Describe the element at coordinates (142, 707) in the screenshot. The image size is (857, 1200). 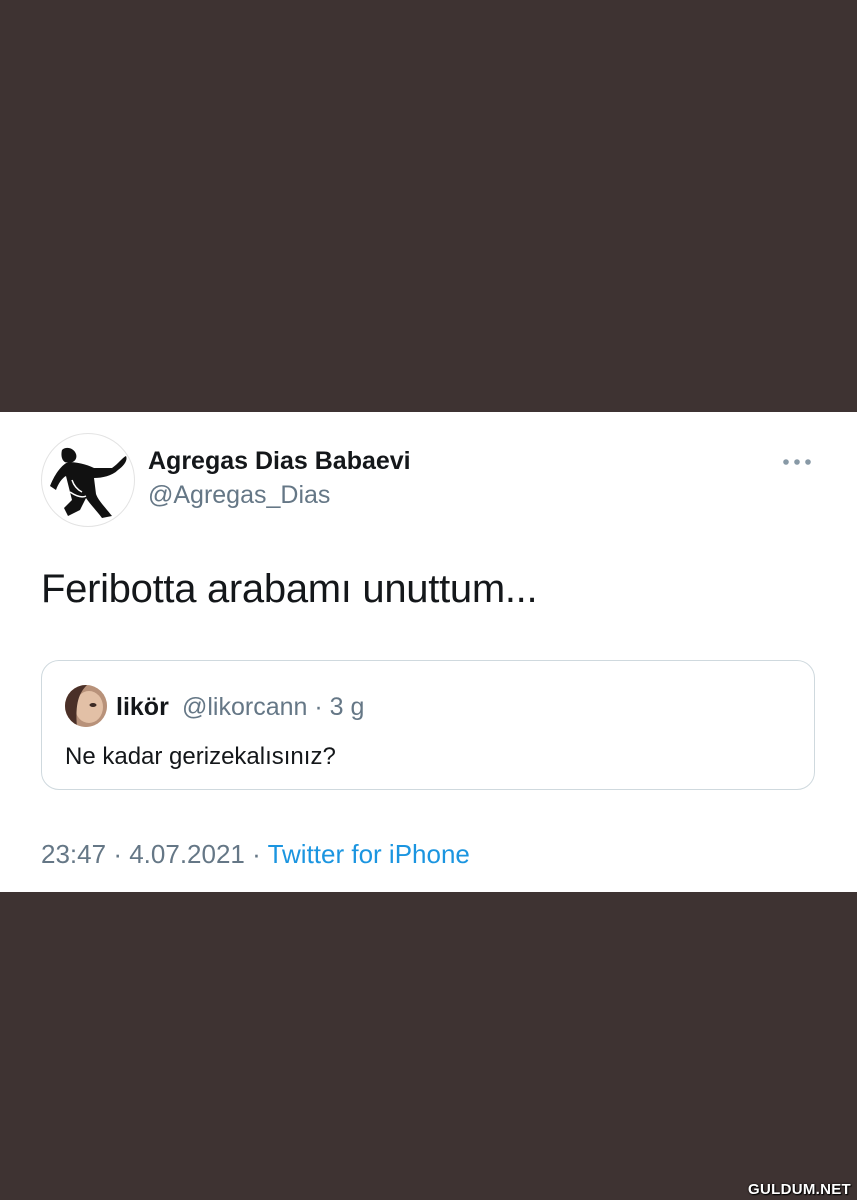
I see `quoted-author-name: likör` at that location.